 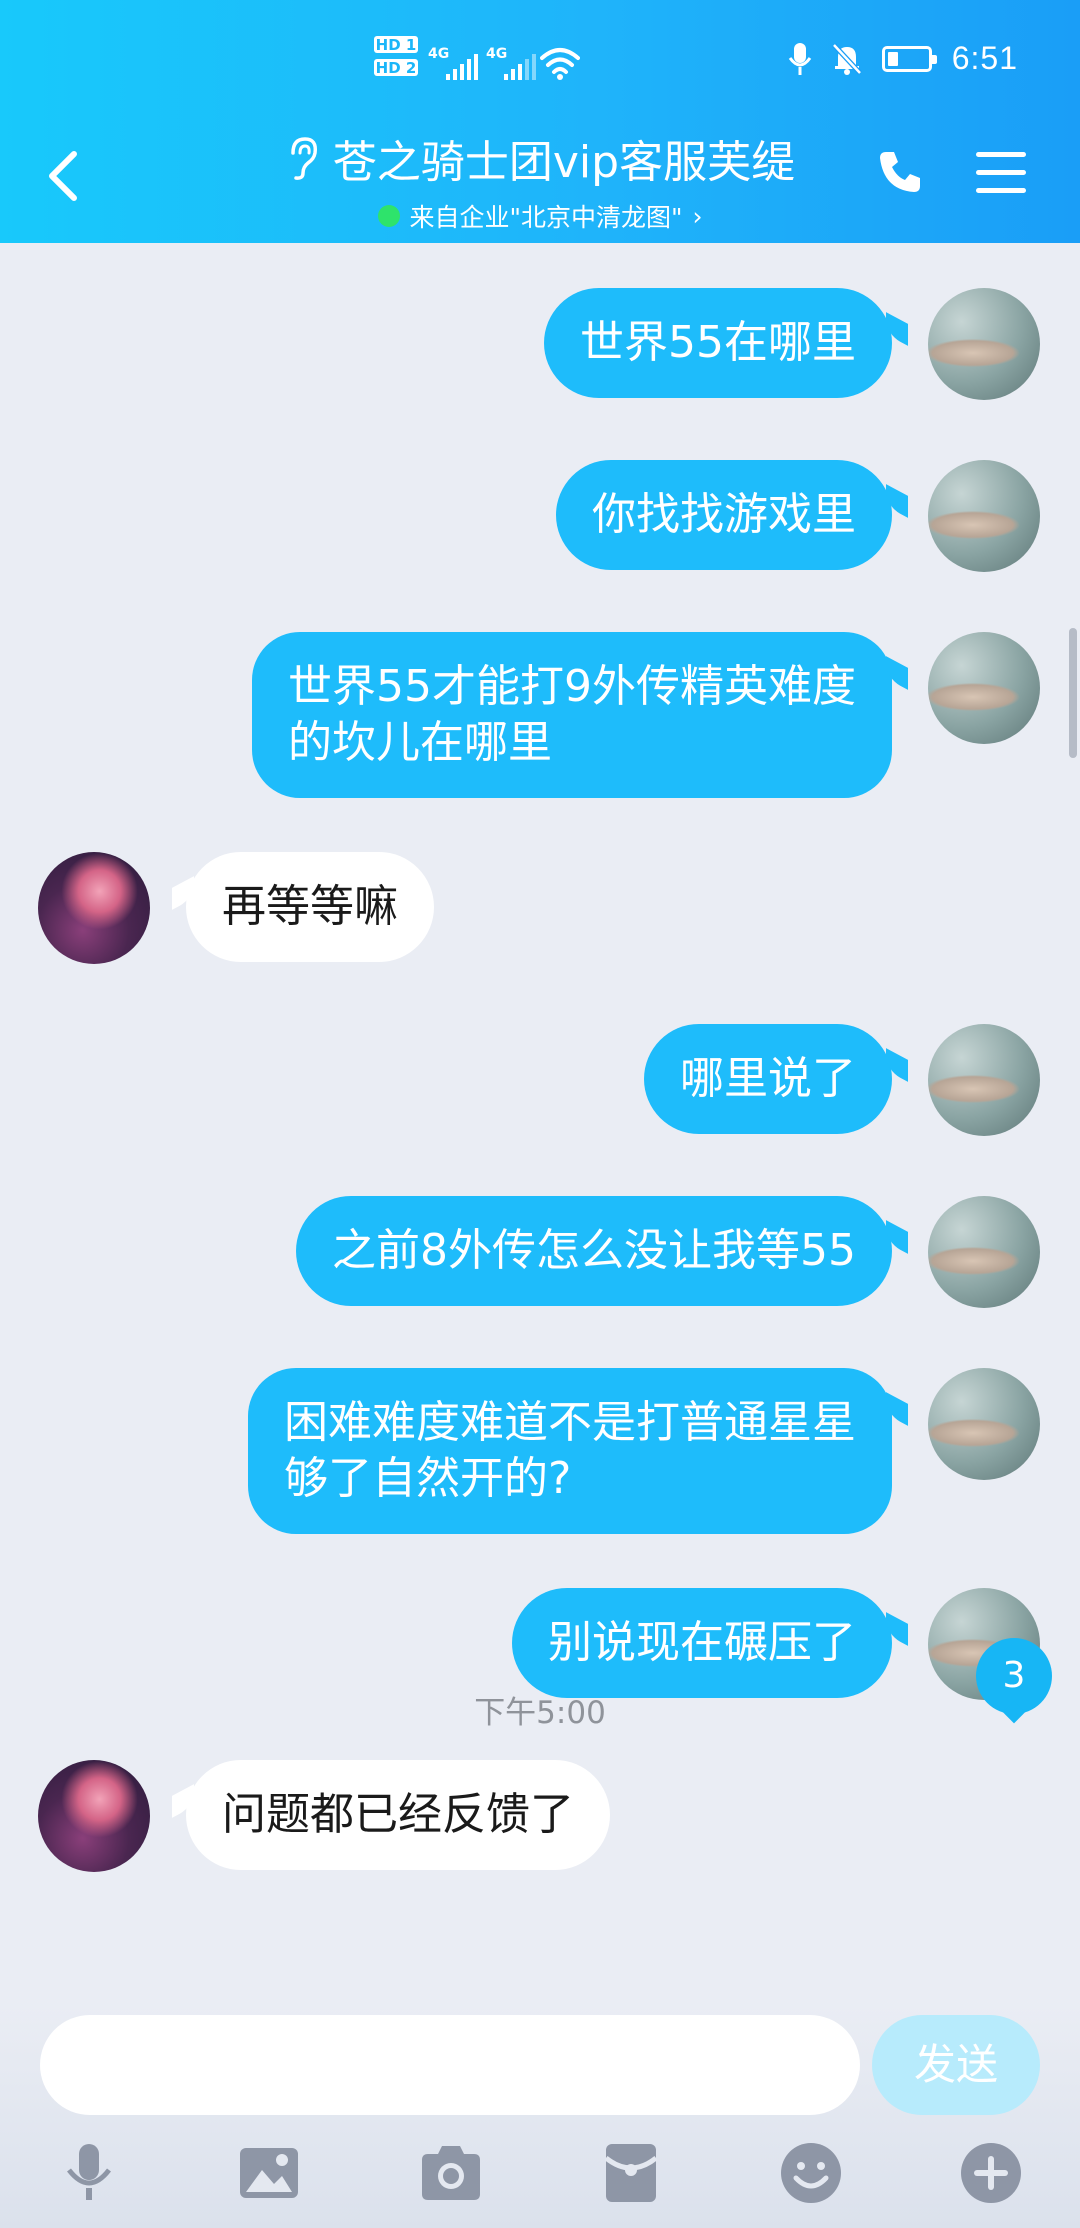 What do you see at coordinates (846, 58) in the screenshot?
I see `mute-bell-icon` at bounding box center [846, 58].